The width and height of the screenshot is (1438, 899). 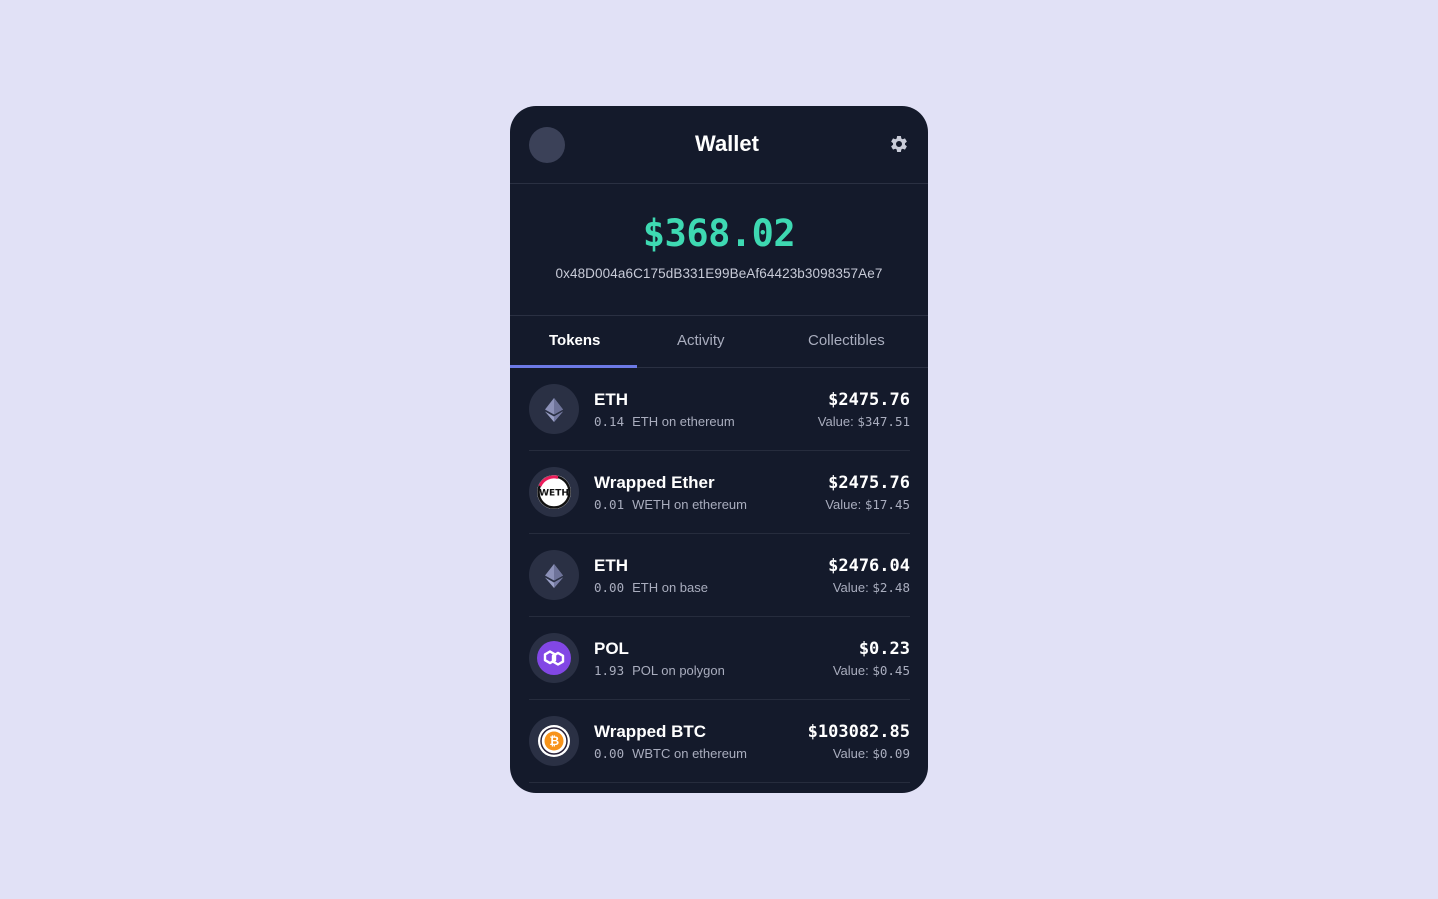 What do you see at coordinates (683, 421) in the screenshot?
I see `token-network: ETH on ethereum` at bounding box center [683, 421].